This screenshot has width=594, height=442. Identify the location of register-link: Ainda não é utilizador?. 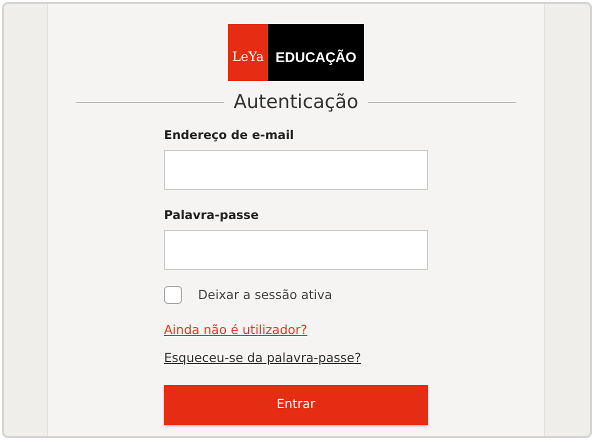
(236, 330).